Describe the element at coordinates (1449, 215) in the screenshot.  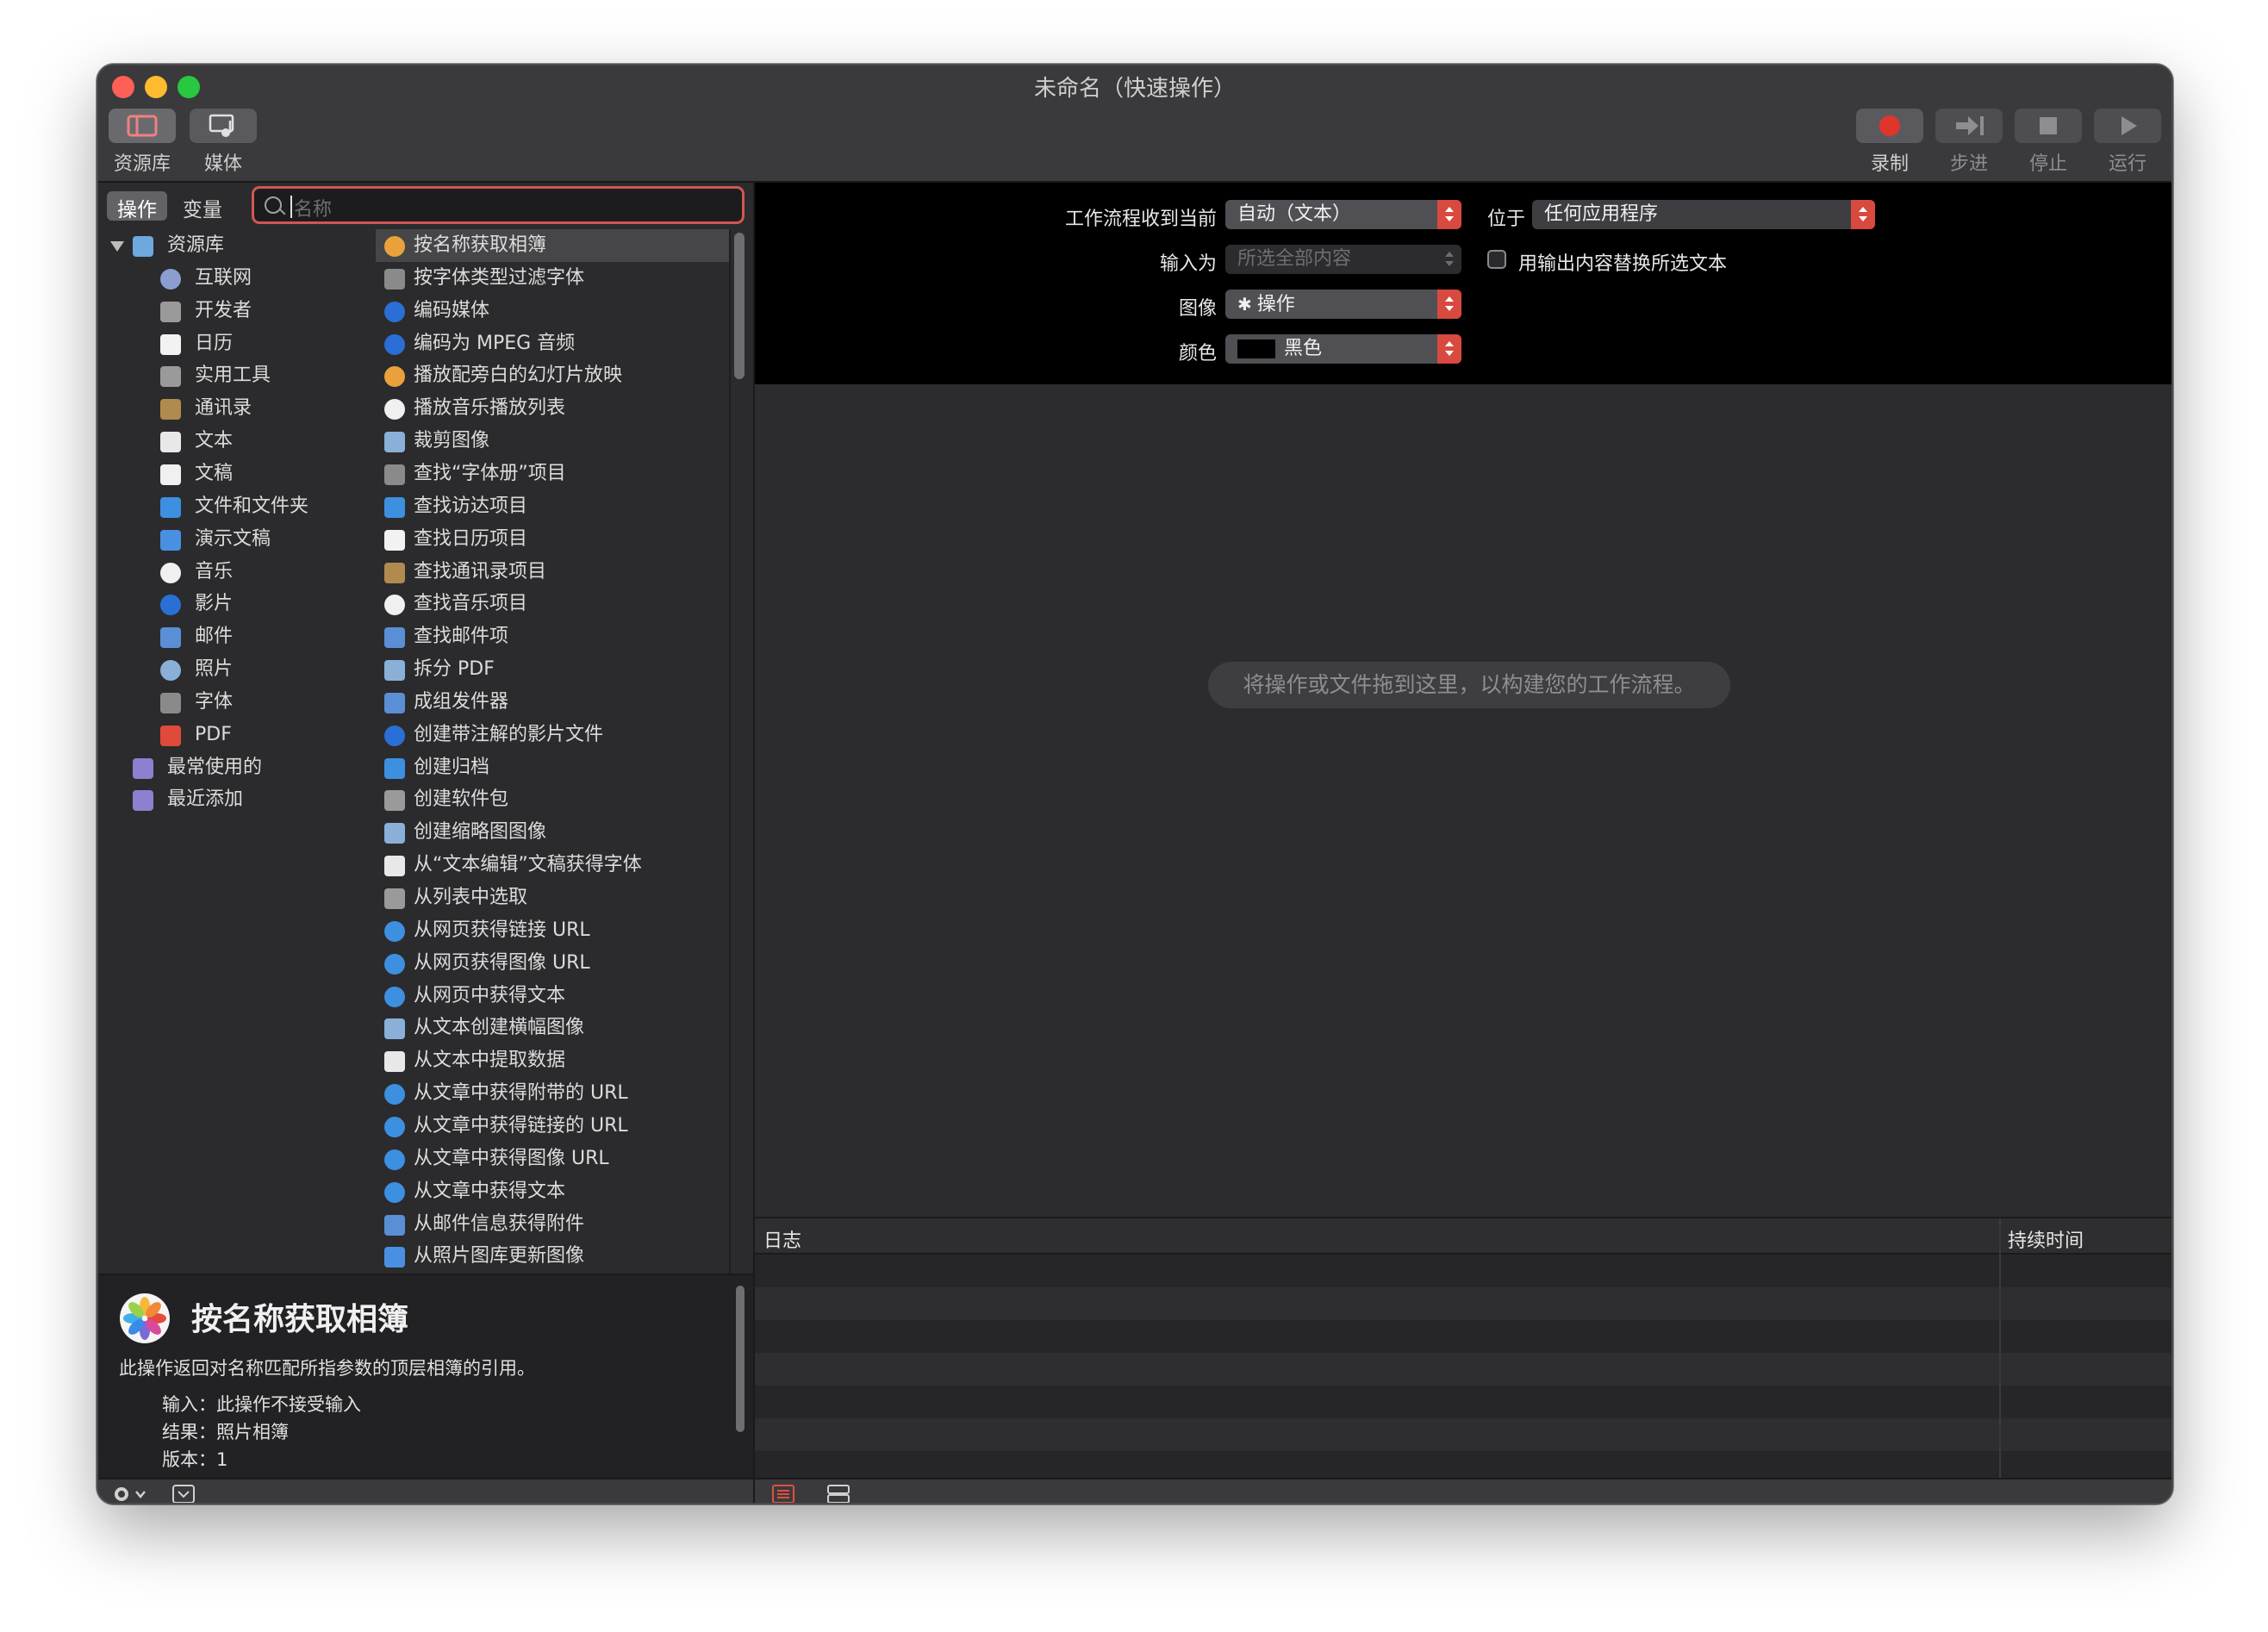
I see `popup-arrows-icon` at that location.